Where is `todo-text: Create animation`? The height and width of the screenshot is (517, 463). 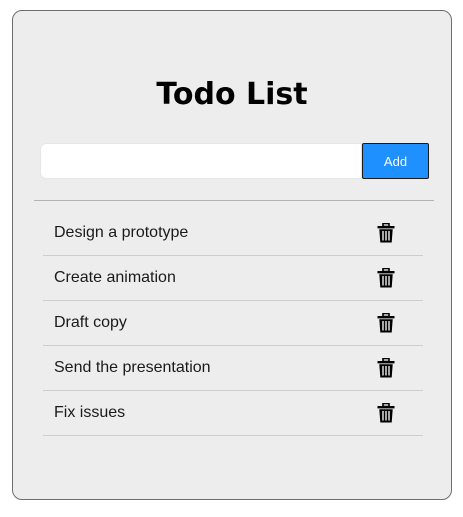
todo-text: Create animation is located at coordinates (115, 277).